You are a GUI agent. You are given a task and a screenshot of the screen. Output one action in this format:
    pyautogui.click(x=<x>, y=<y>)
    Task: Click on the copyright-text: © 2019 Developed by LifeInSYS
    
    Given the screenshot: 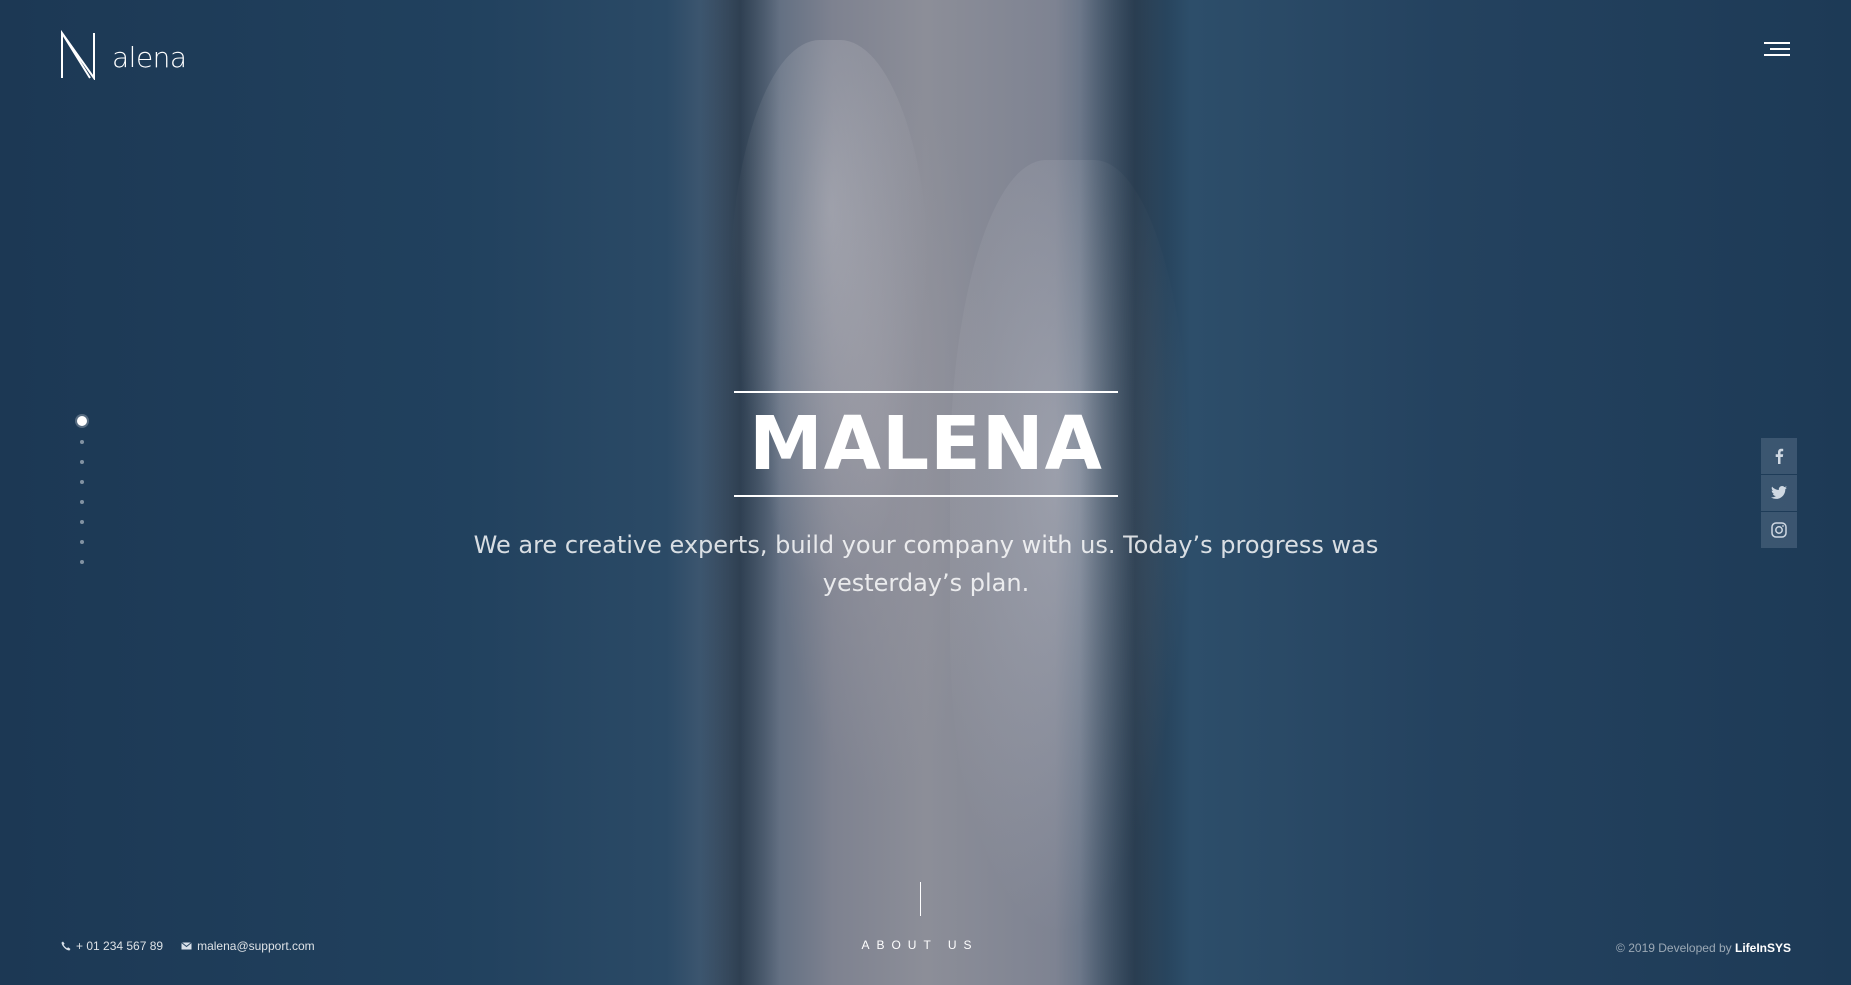 What is the action you would take?
    pyautogui.click(x=1703, y=948)
    